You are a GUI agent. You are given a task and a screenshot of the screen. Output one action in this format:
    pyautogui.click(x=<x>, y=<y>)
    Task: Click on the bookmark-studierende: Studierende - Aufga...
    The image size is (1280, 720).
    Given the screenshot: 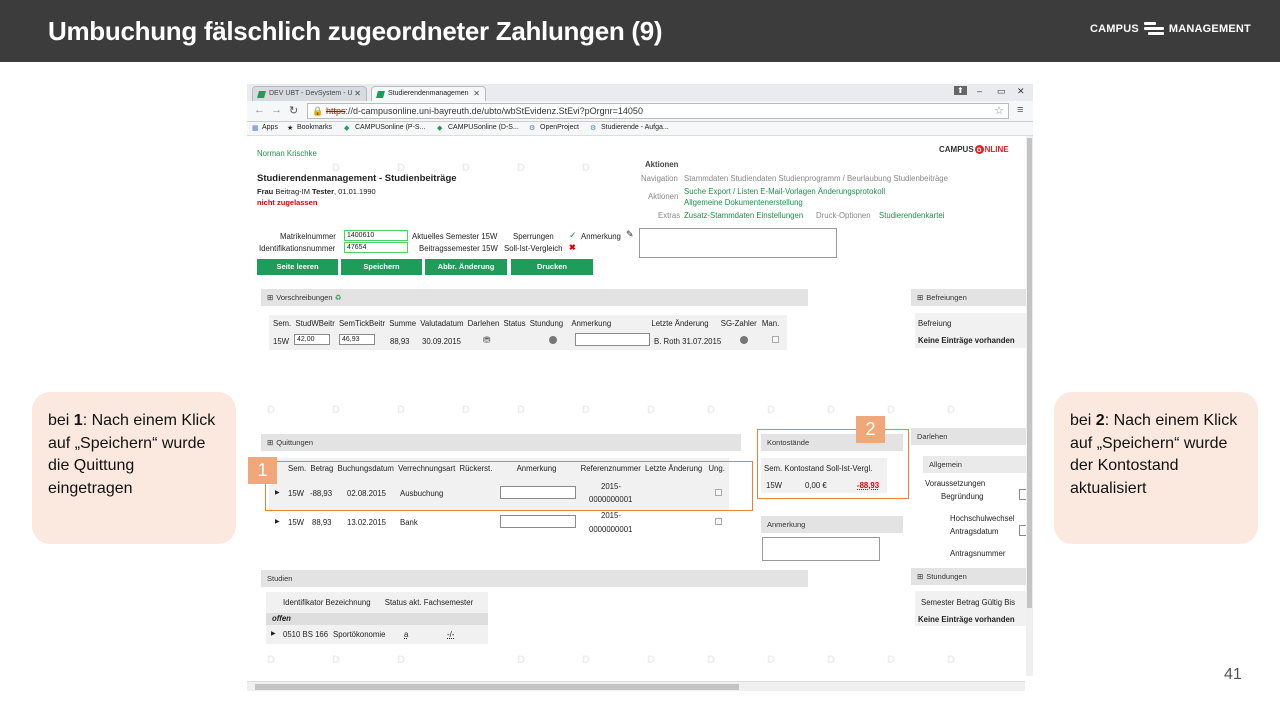 What is the action you would take?
    pyautogui.click(x=635, y=127)
    